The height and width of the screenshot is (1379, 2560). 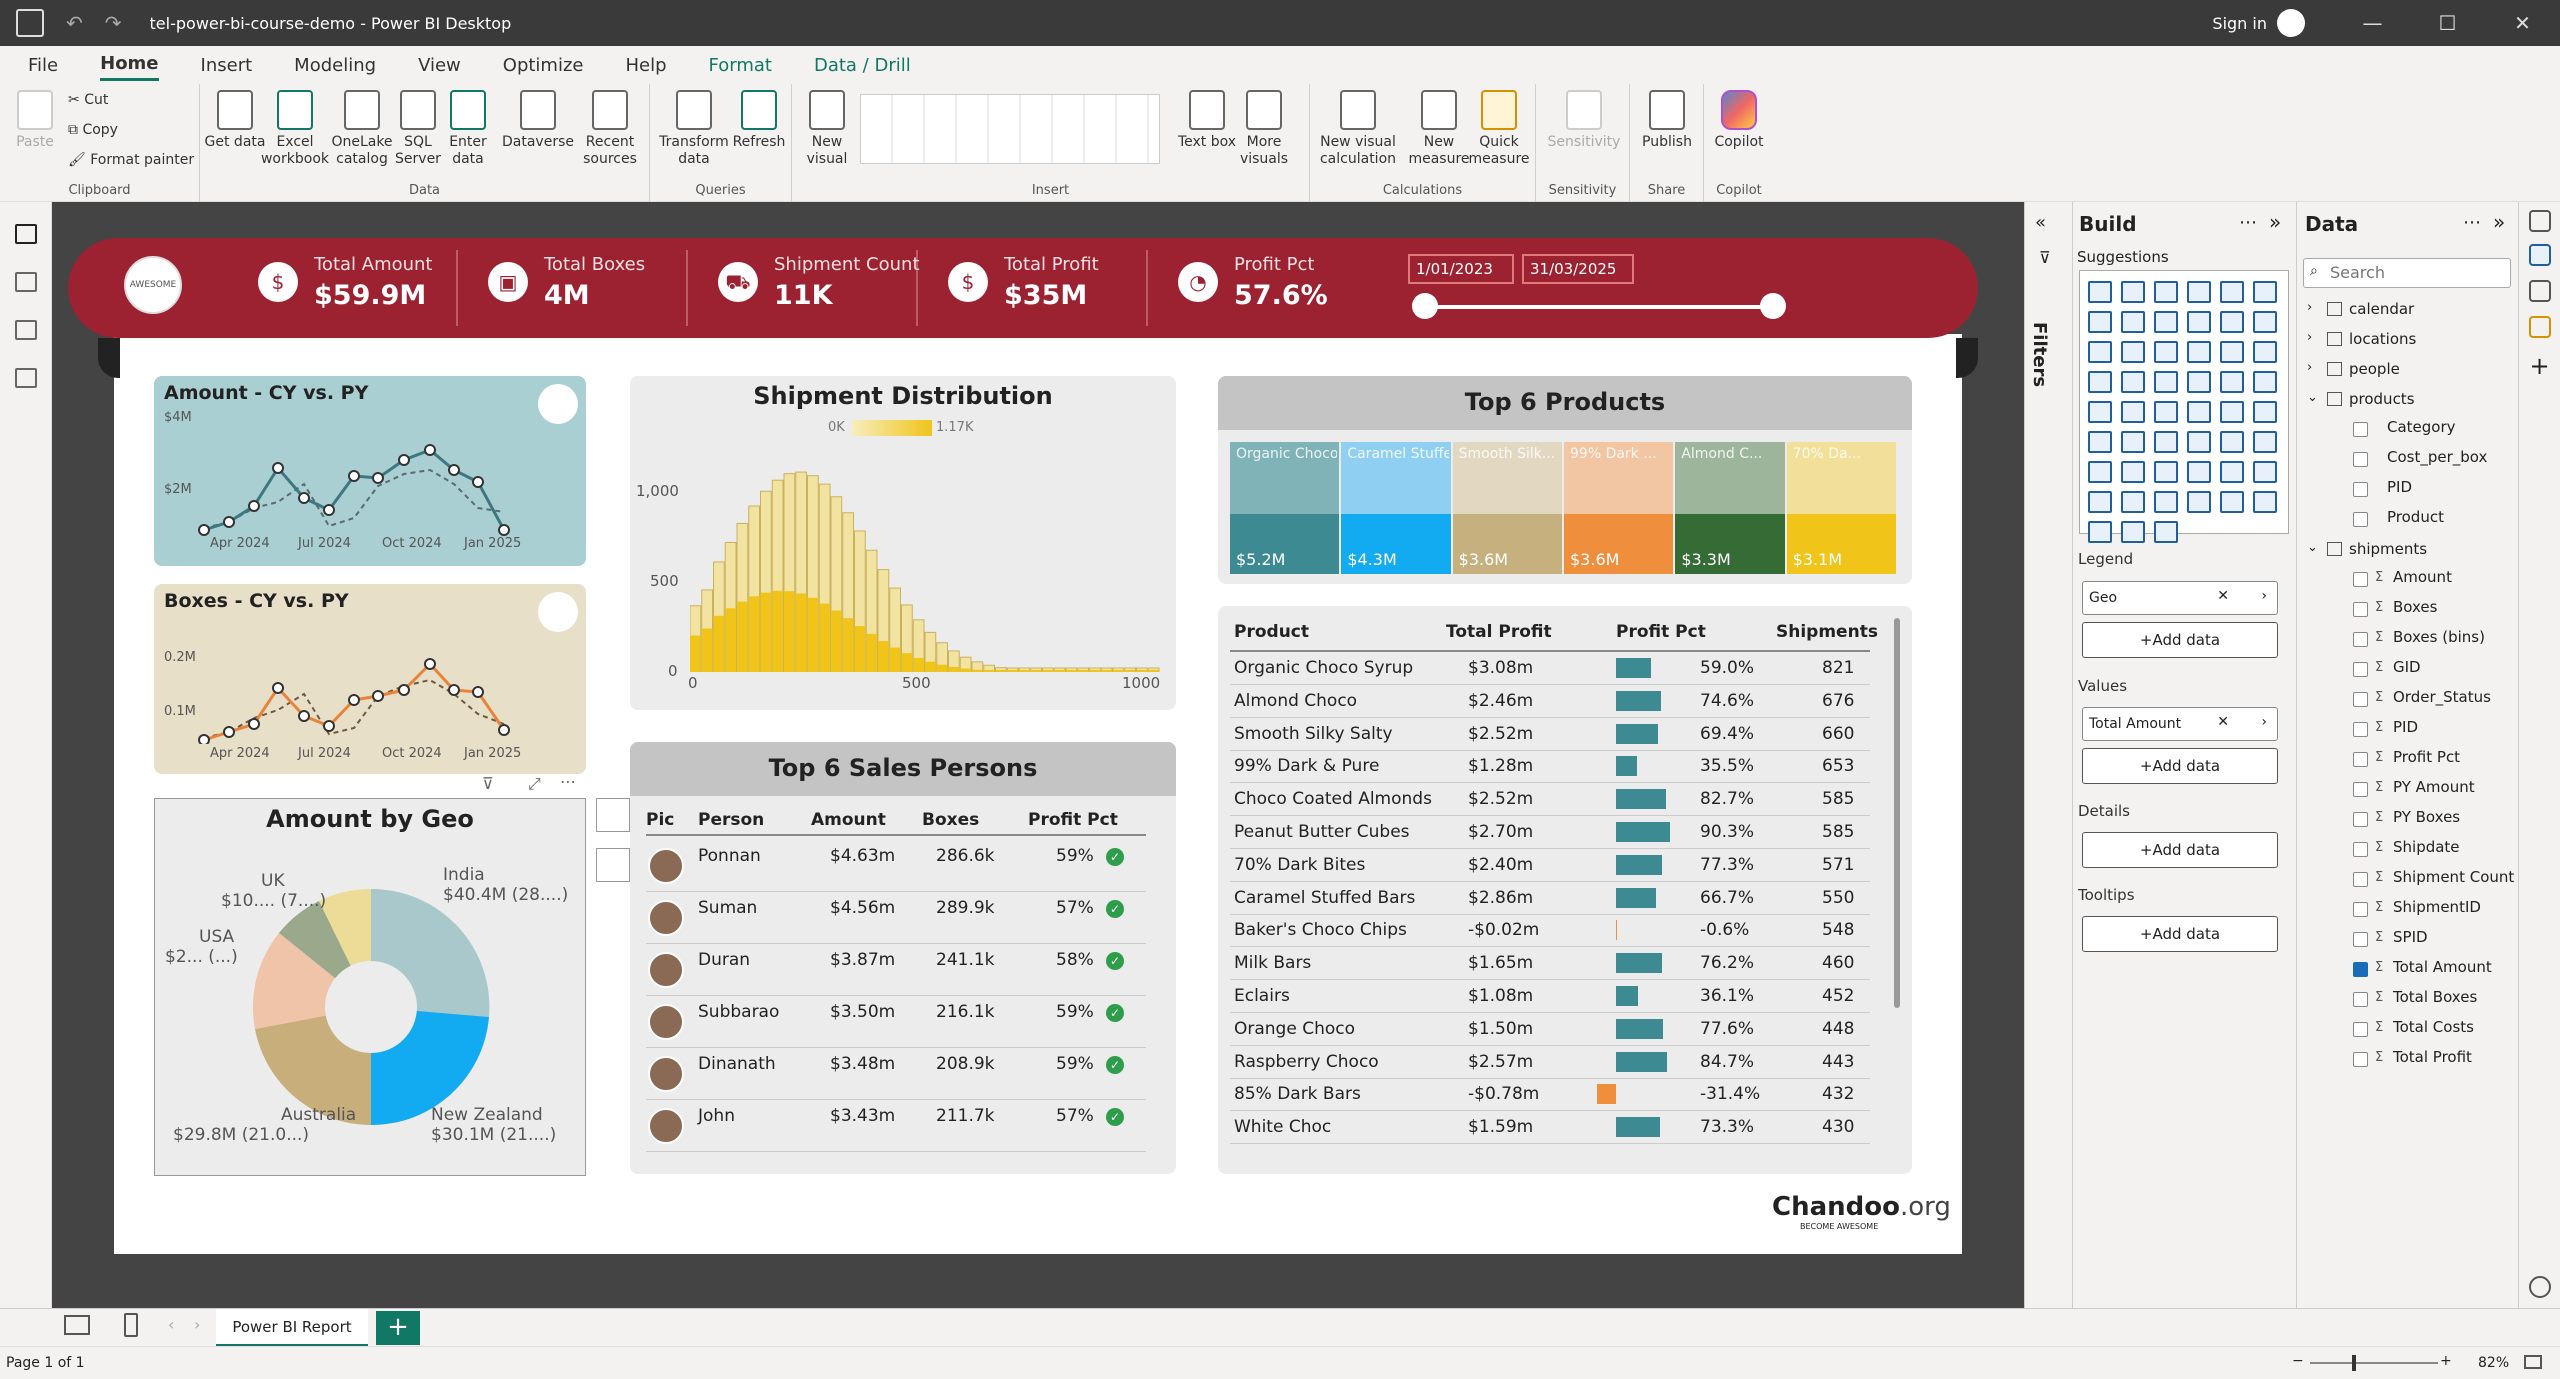 I want to click on add-tooltips-data-button: +Add data, so click(x=2180, y=934).